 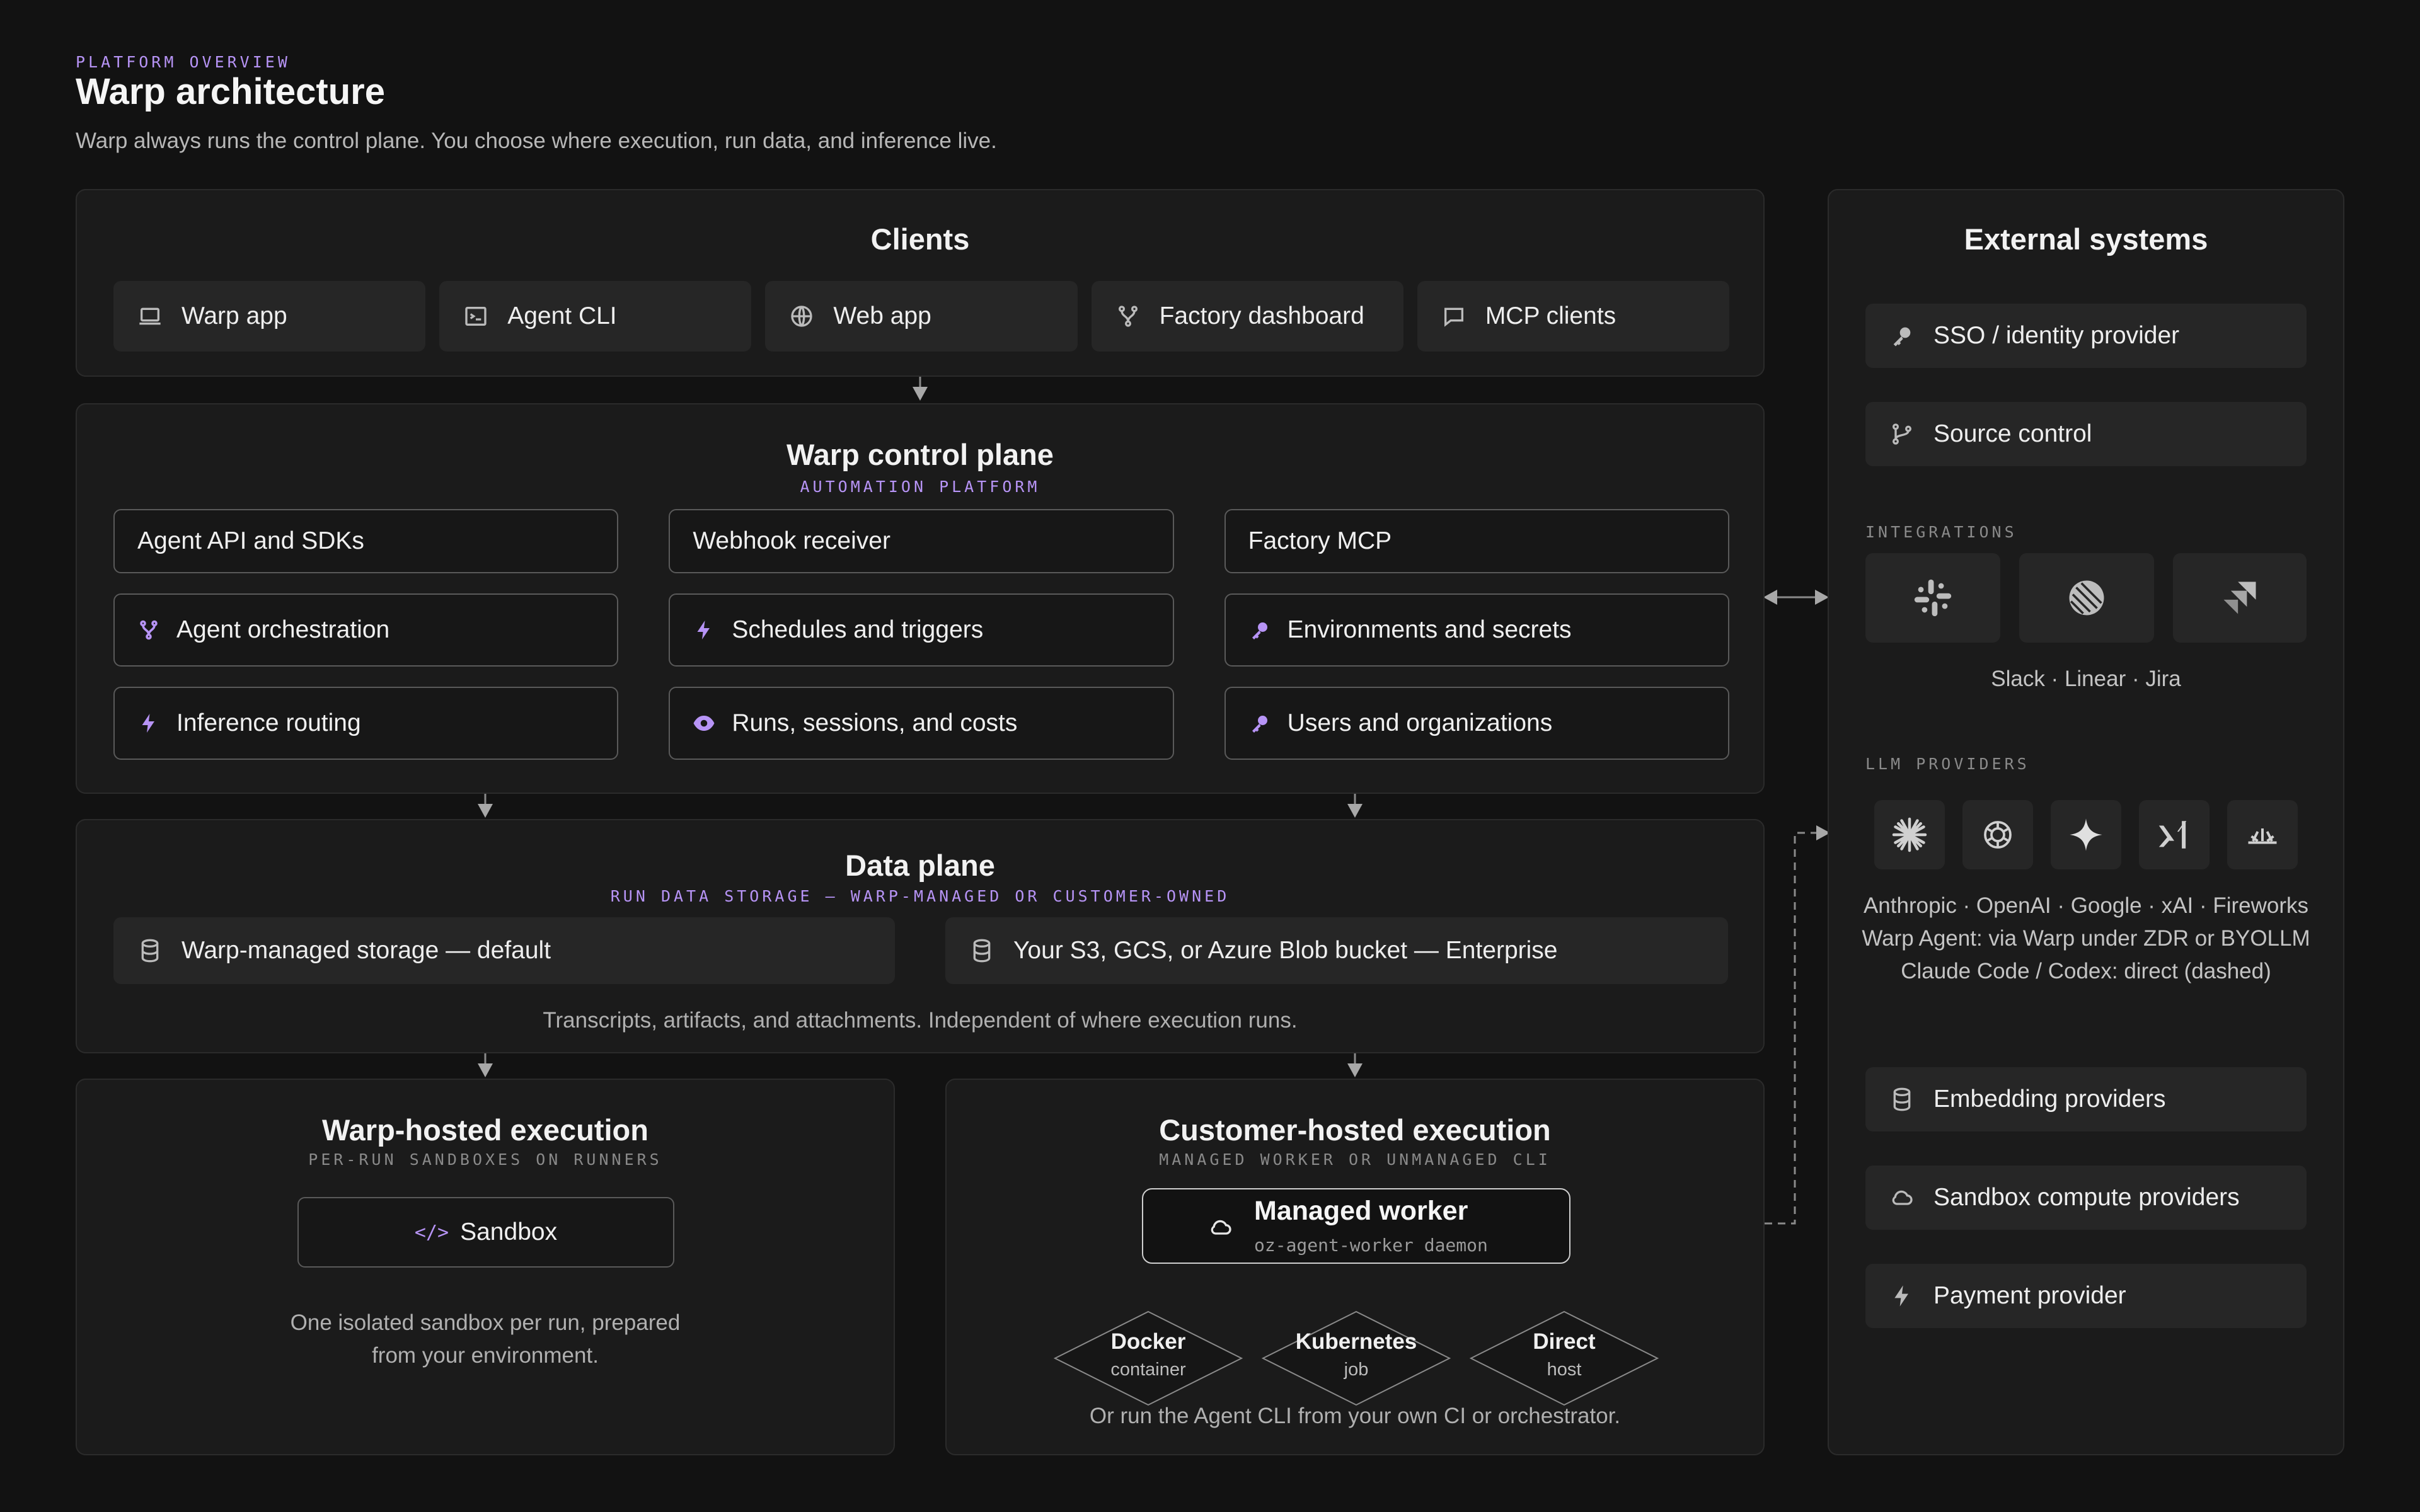 I want to click on storage-label: Warp-managed storage — default, so click(x=366, y=950).